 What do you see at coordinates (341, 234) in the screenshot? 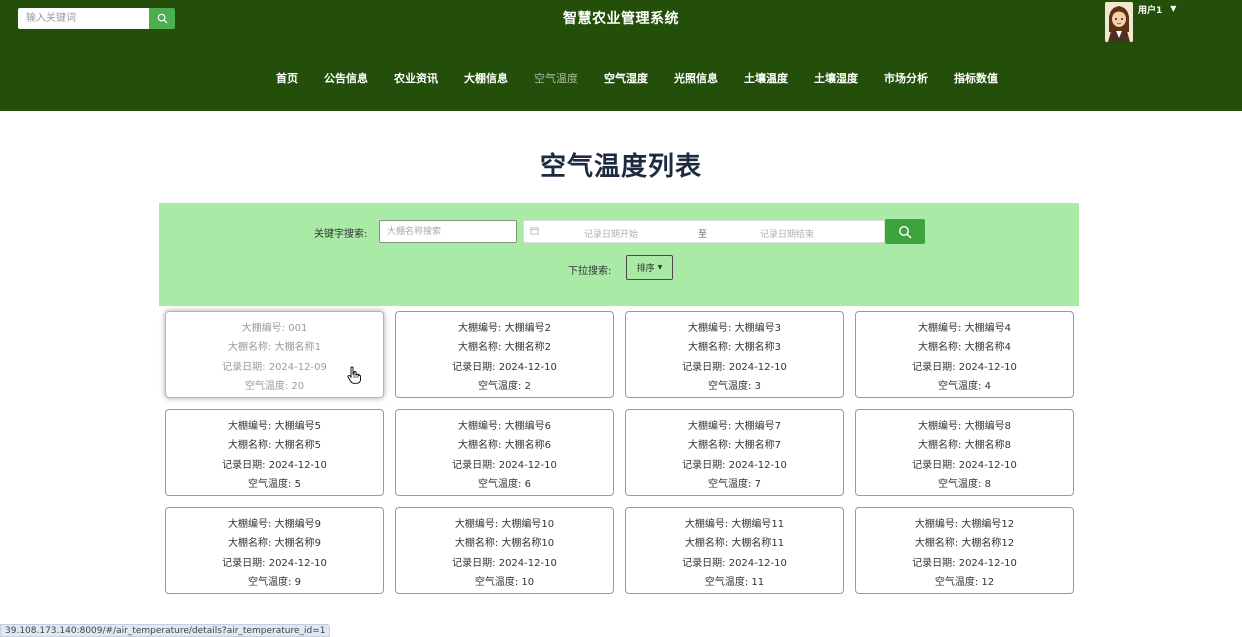
I see `keyword-label: 关键字搜索:` at bounding box center [341, 234].